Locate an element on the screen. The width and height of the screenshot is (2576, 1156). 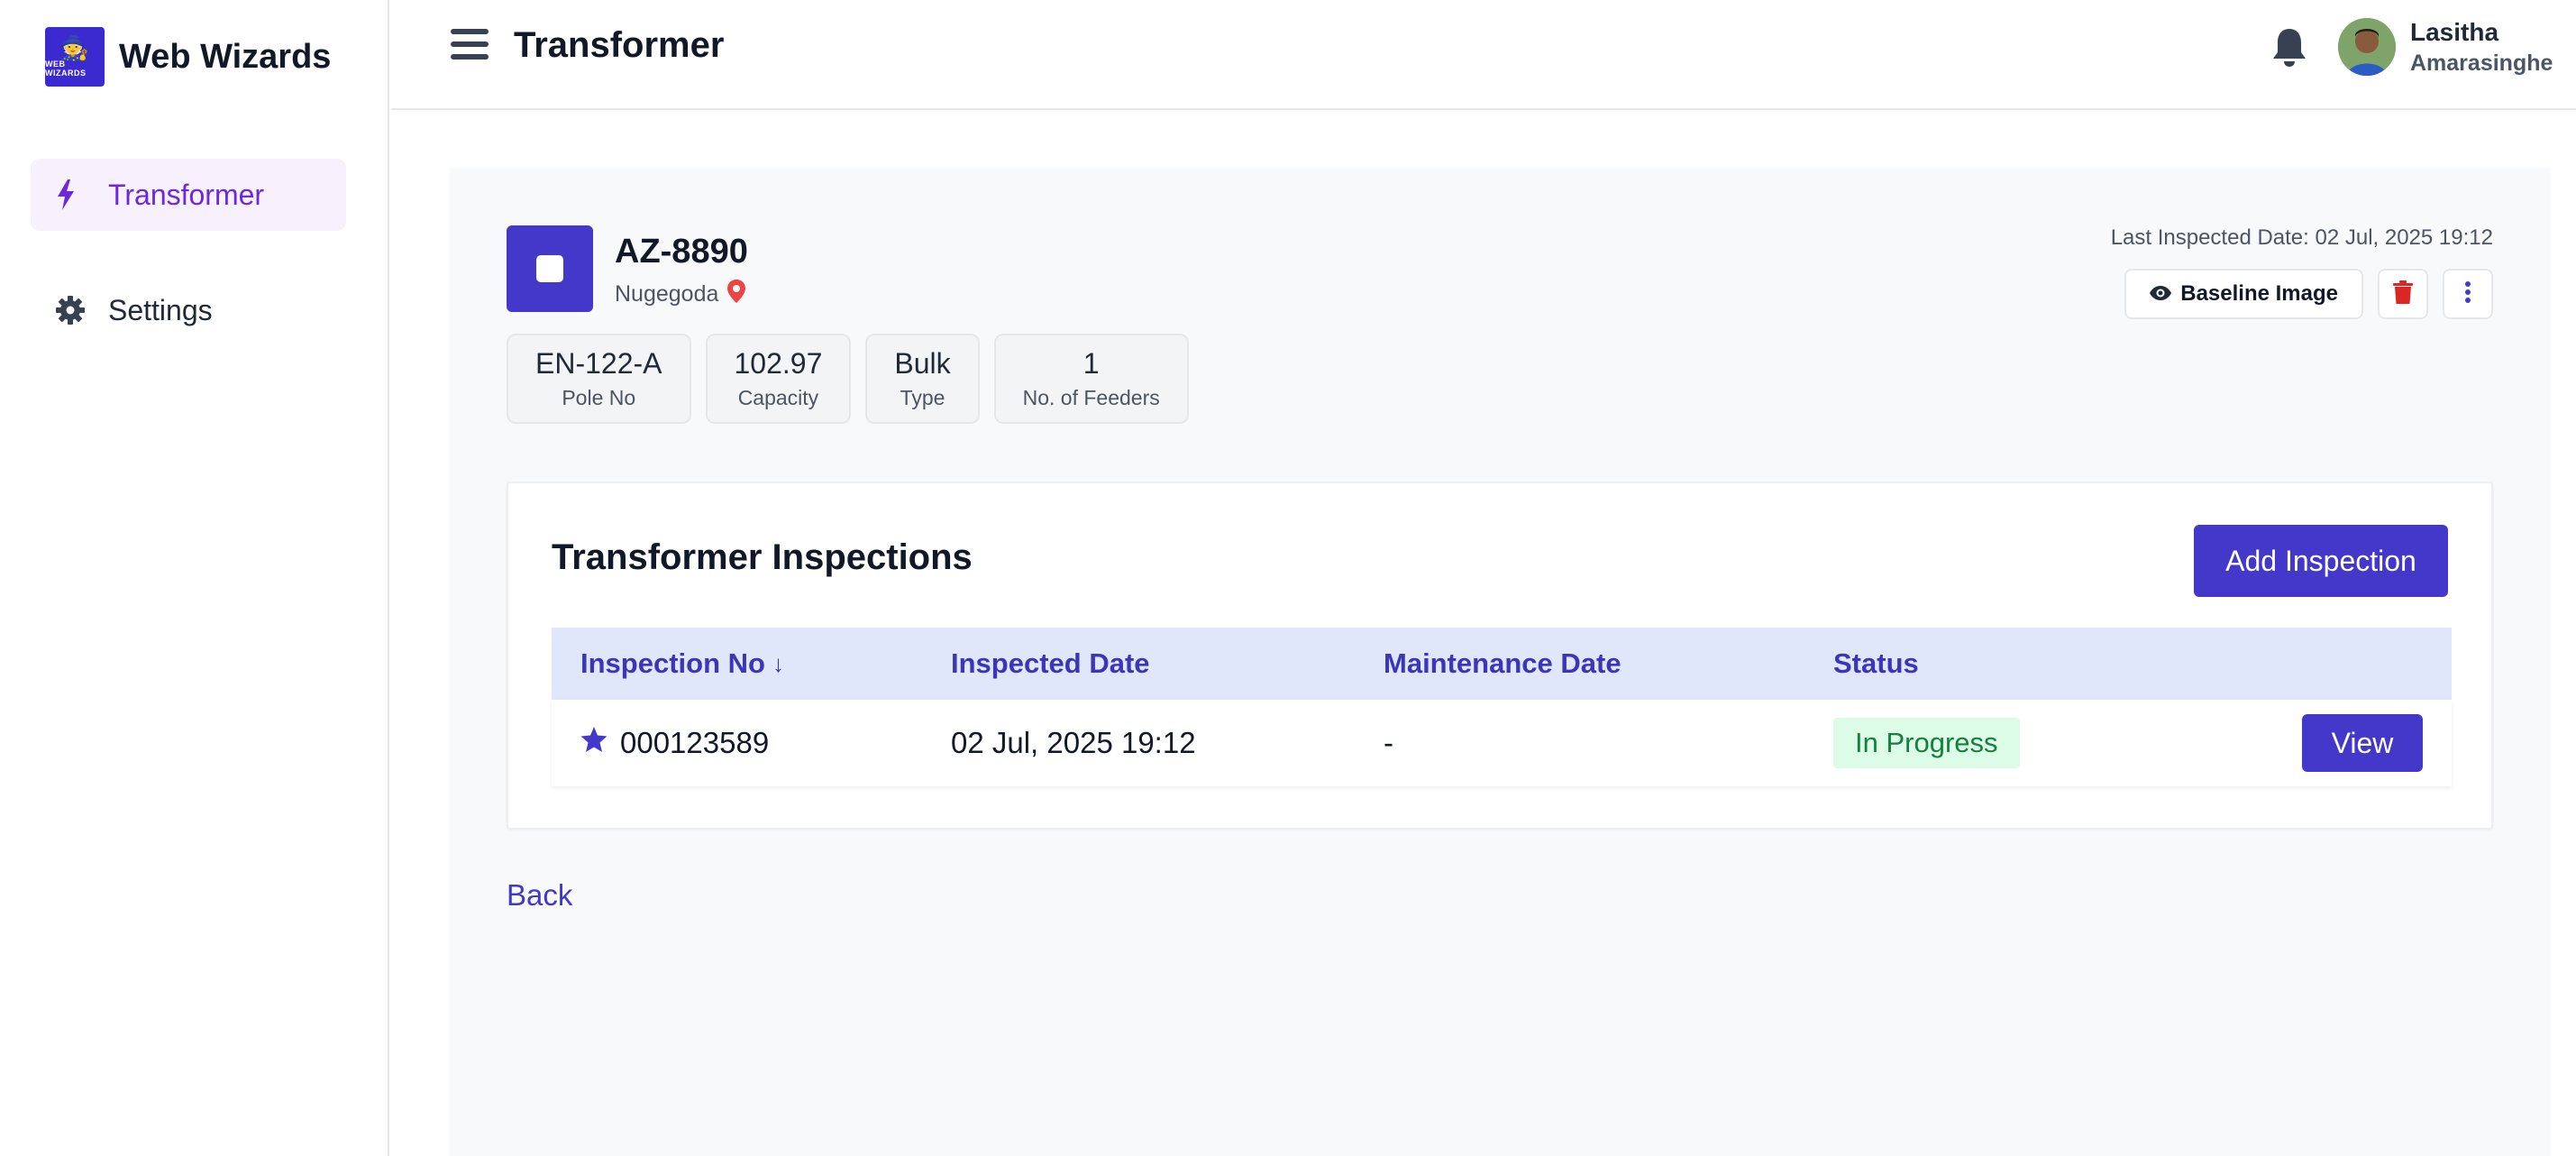
sort-down-icon: ↓ is located at coordinates (778, 663).